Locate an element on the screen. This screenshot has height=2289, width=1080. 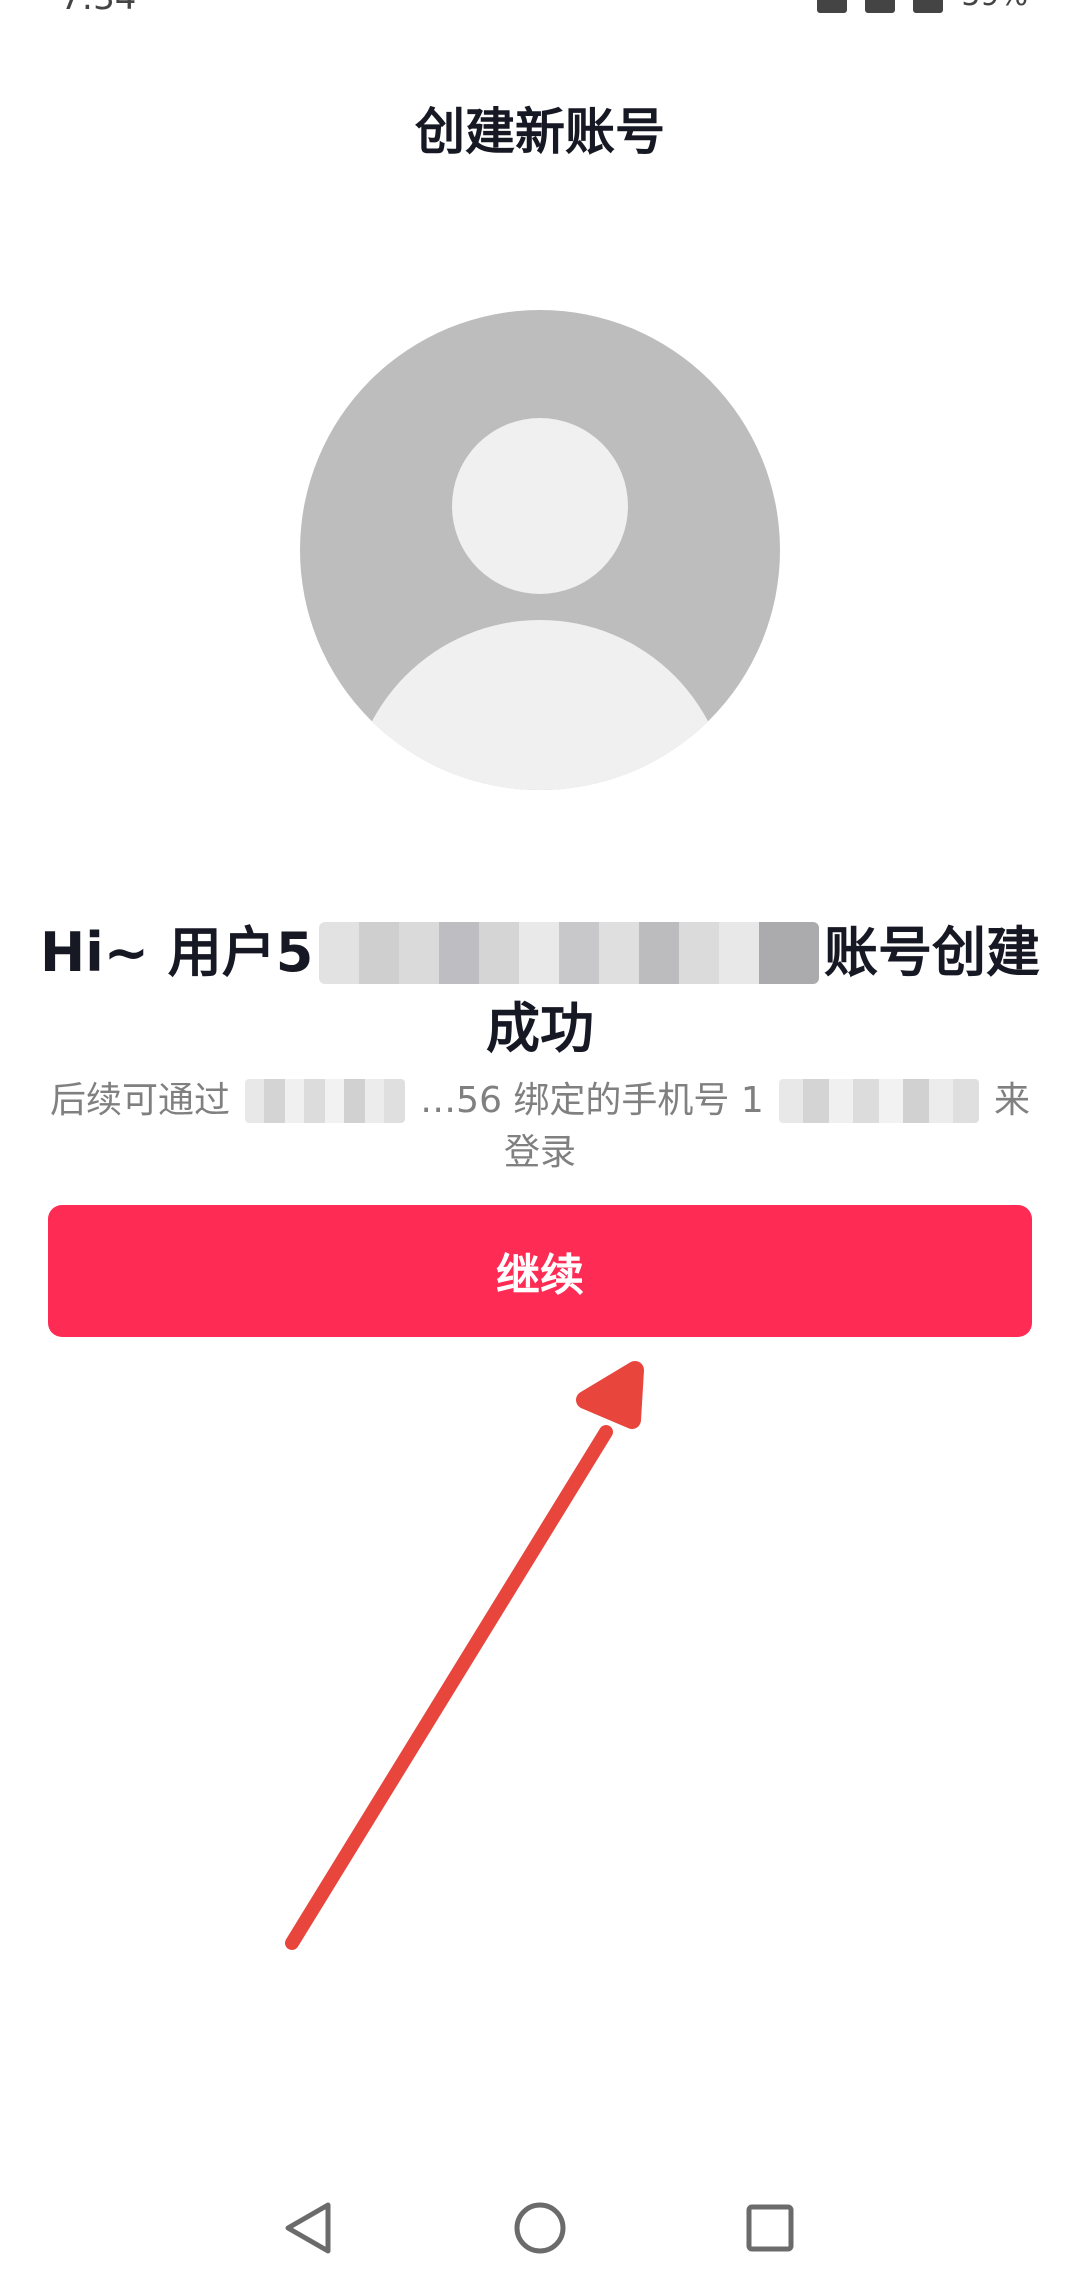
status-icons: 59% is located at coordinates (922, 6).